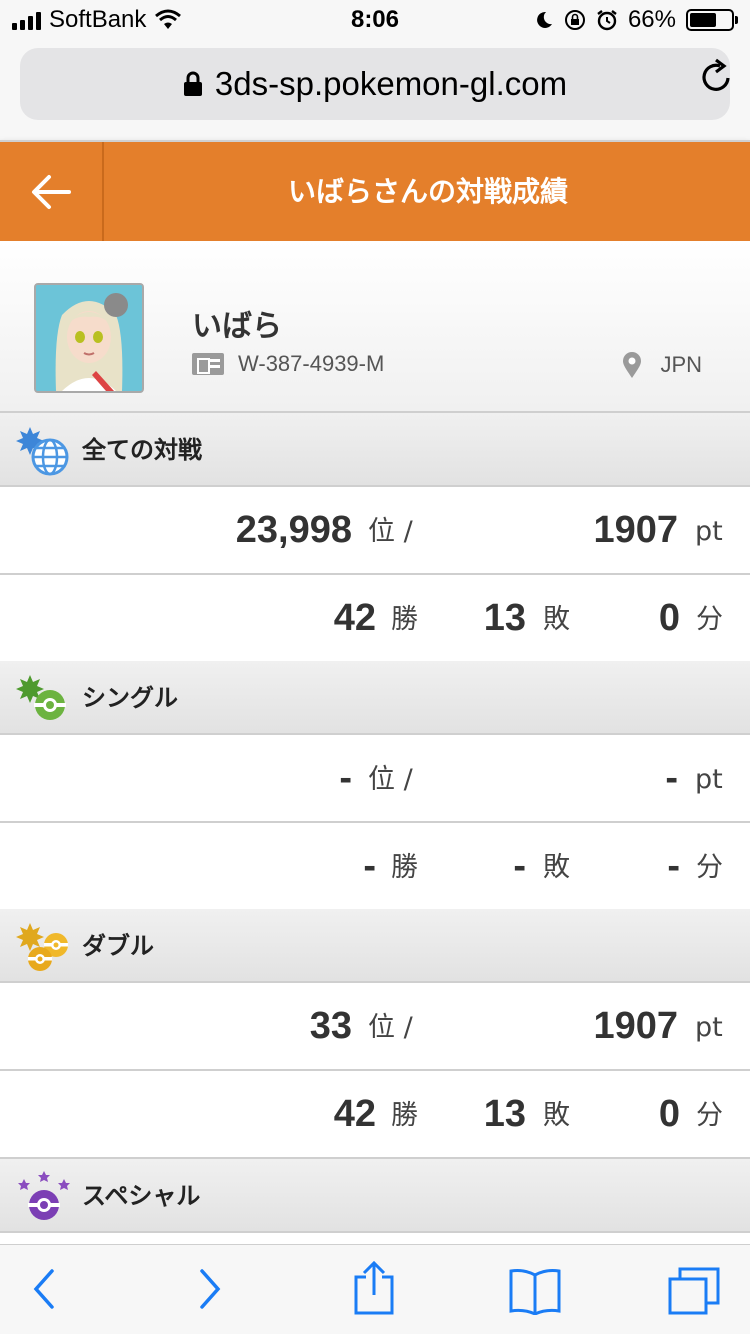 The height and width of the screenshot is (1334, 750). Describe the element at coordinates (556, 619) in the screenshot. I see `all-losses-unit: 敗` at that location.